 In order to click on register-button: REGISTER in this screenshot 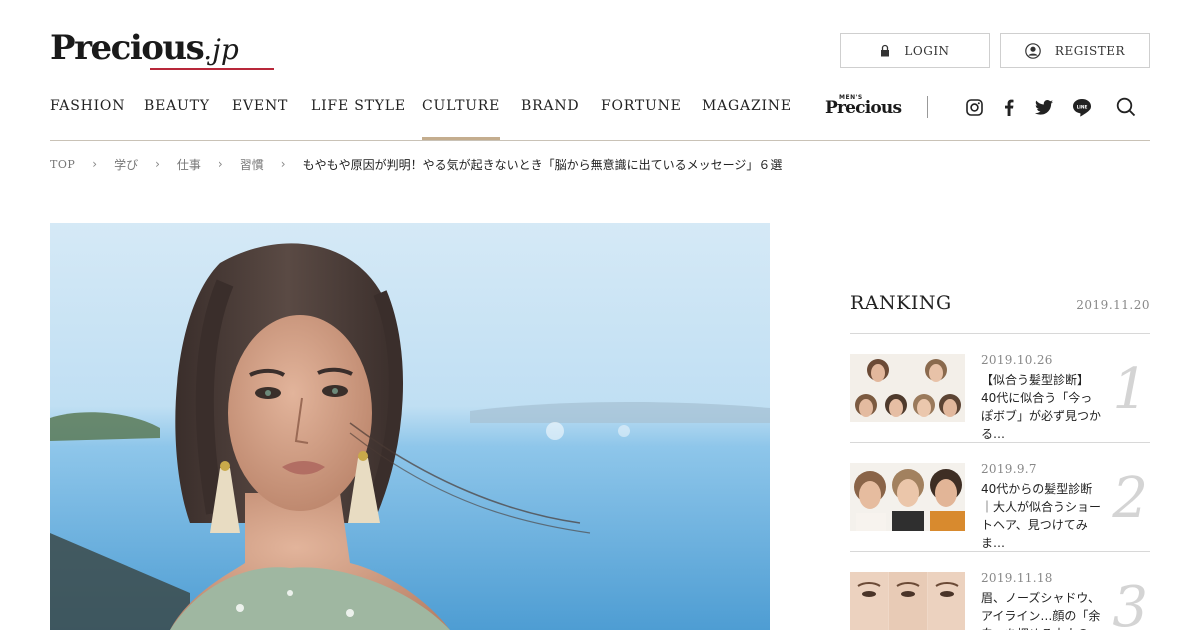, I will do `click(1075, 50)`.